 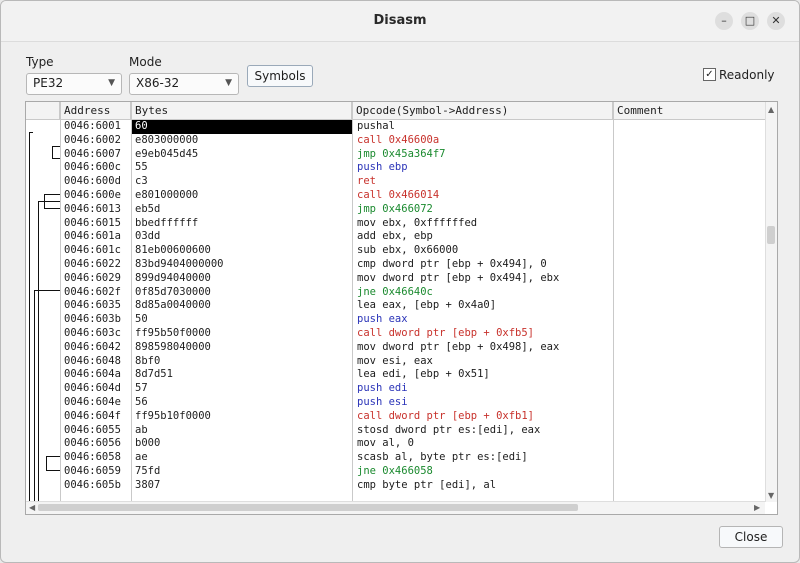 I want to click on row-opcode: cmp dword ptr [ebp + 0x494], 0, so click(x=452, y=264).